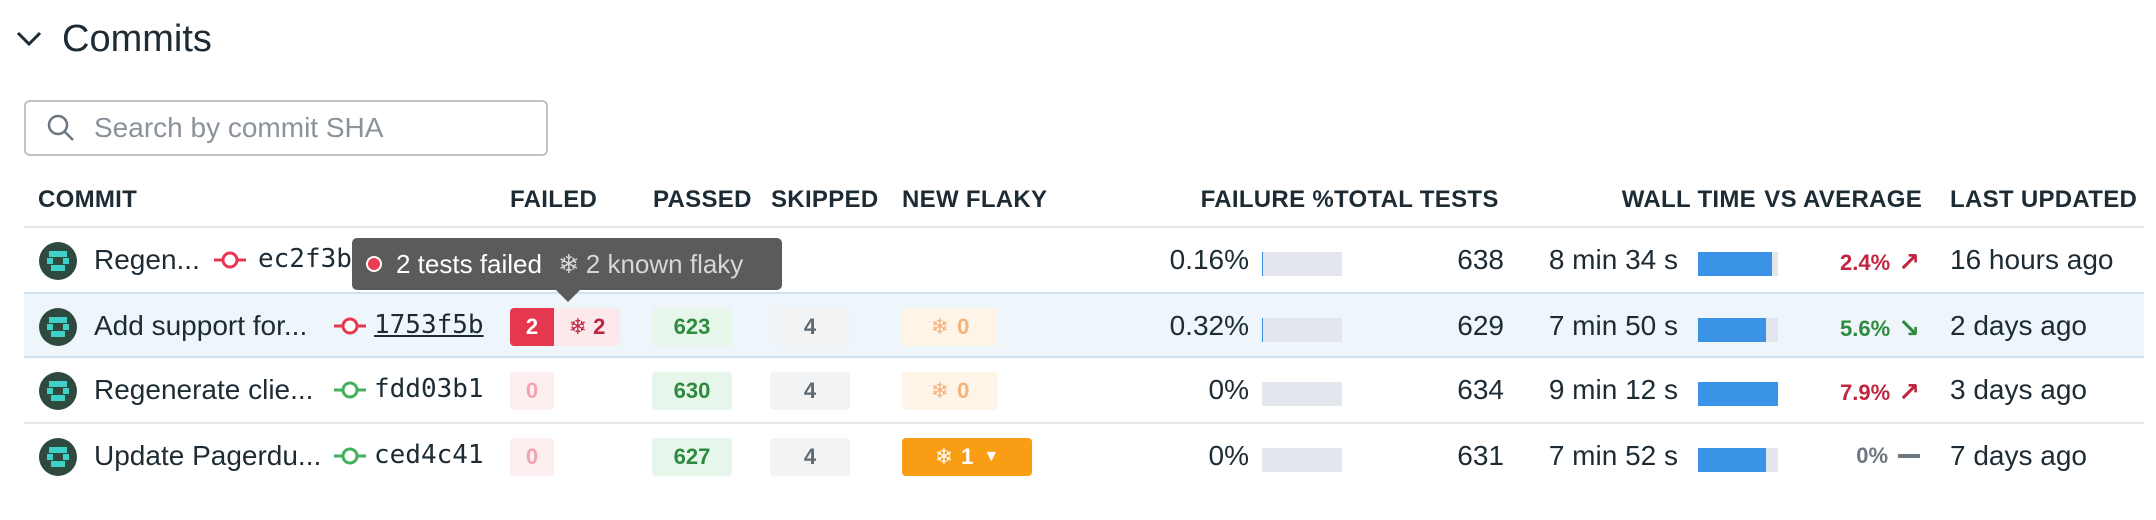 The width and height of the screenshot is (2156, 520). Describe the element at coordinates (305, 259) in the screenshot. I see `commit-sha-link: ec2f3b` at that location.